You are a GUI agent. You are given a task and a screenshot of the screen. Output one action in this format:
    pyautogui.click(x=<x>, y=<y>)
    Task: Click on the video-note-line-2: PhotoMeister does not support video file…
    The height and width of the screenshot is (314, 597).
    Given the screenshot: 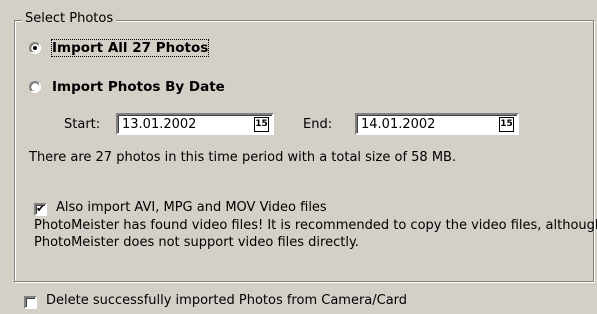 What is the action you would take?
    pyautogui.click(x=196, y=242)
    